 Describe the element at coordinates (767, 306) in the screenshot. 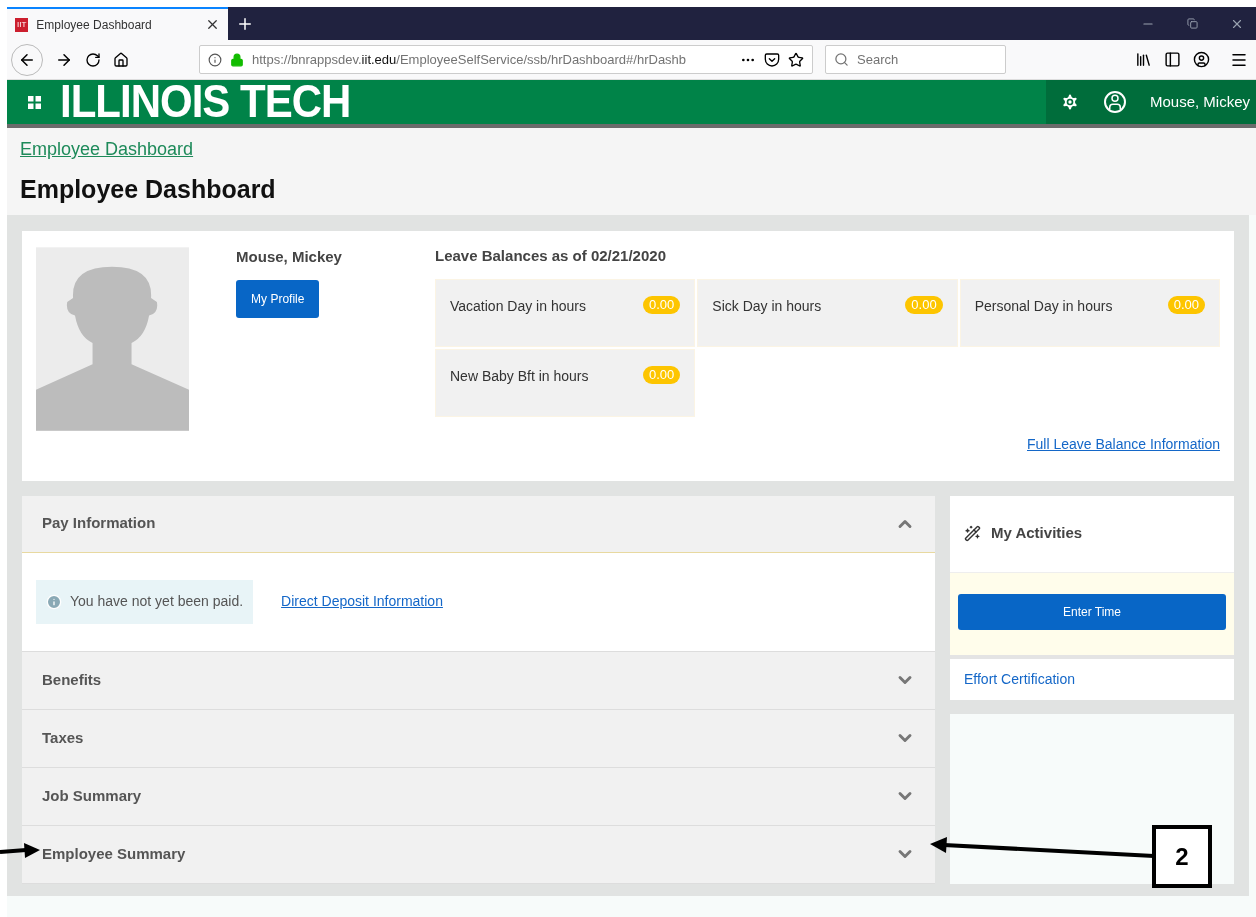

I see `leave-label: Sick Day in hours` at that location.